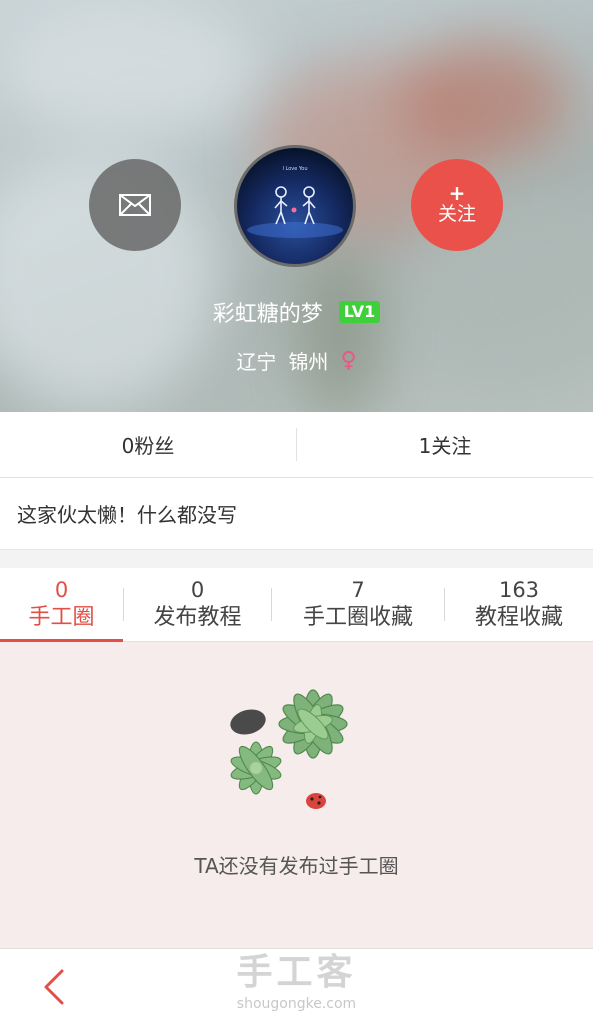 The height and width of the screenshot is (1022, 593). I want to click on tab-published-tutorials: 0 发布教程, so click(197, 604).